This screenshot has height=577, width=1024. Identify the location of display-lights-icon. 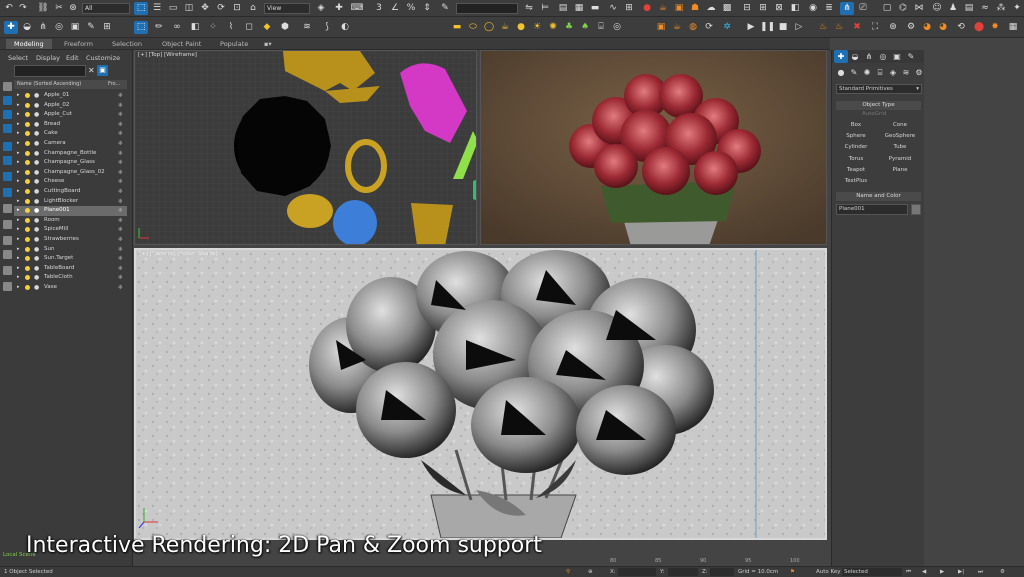
(7, 128).